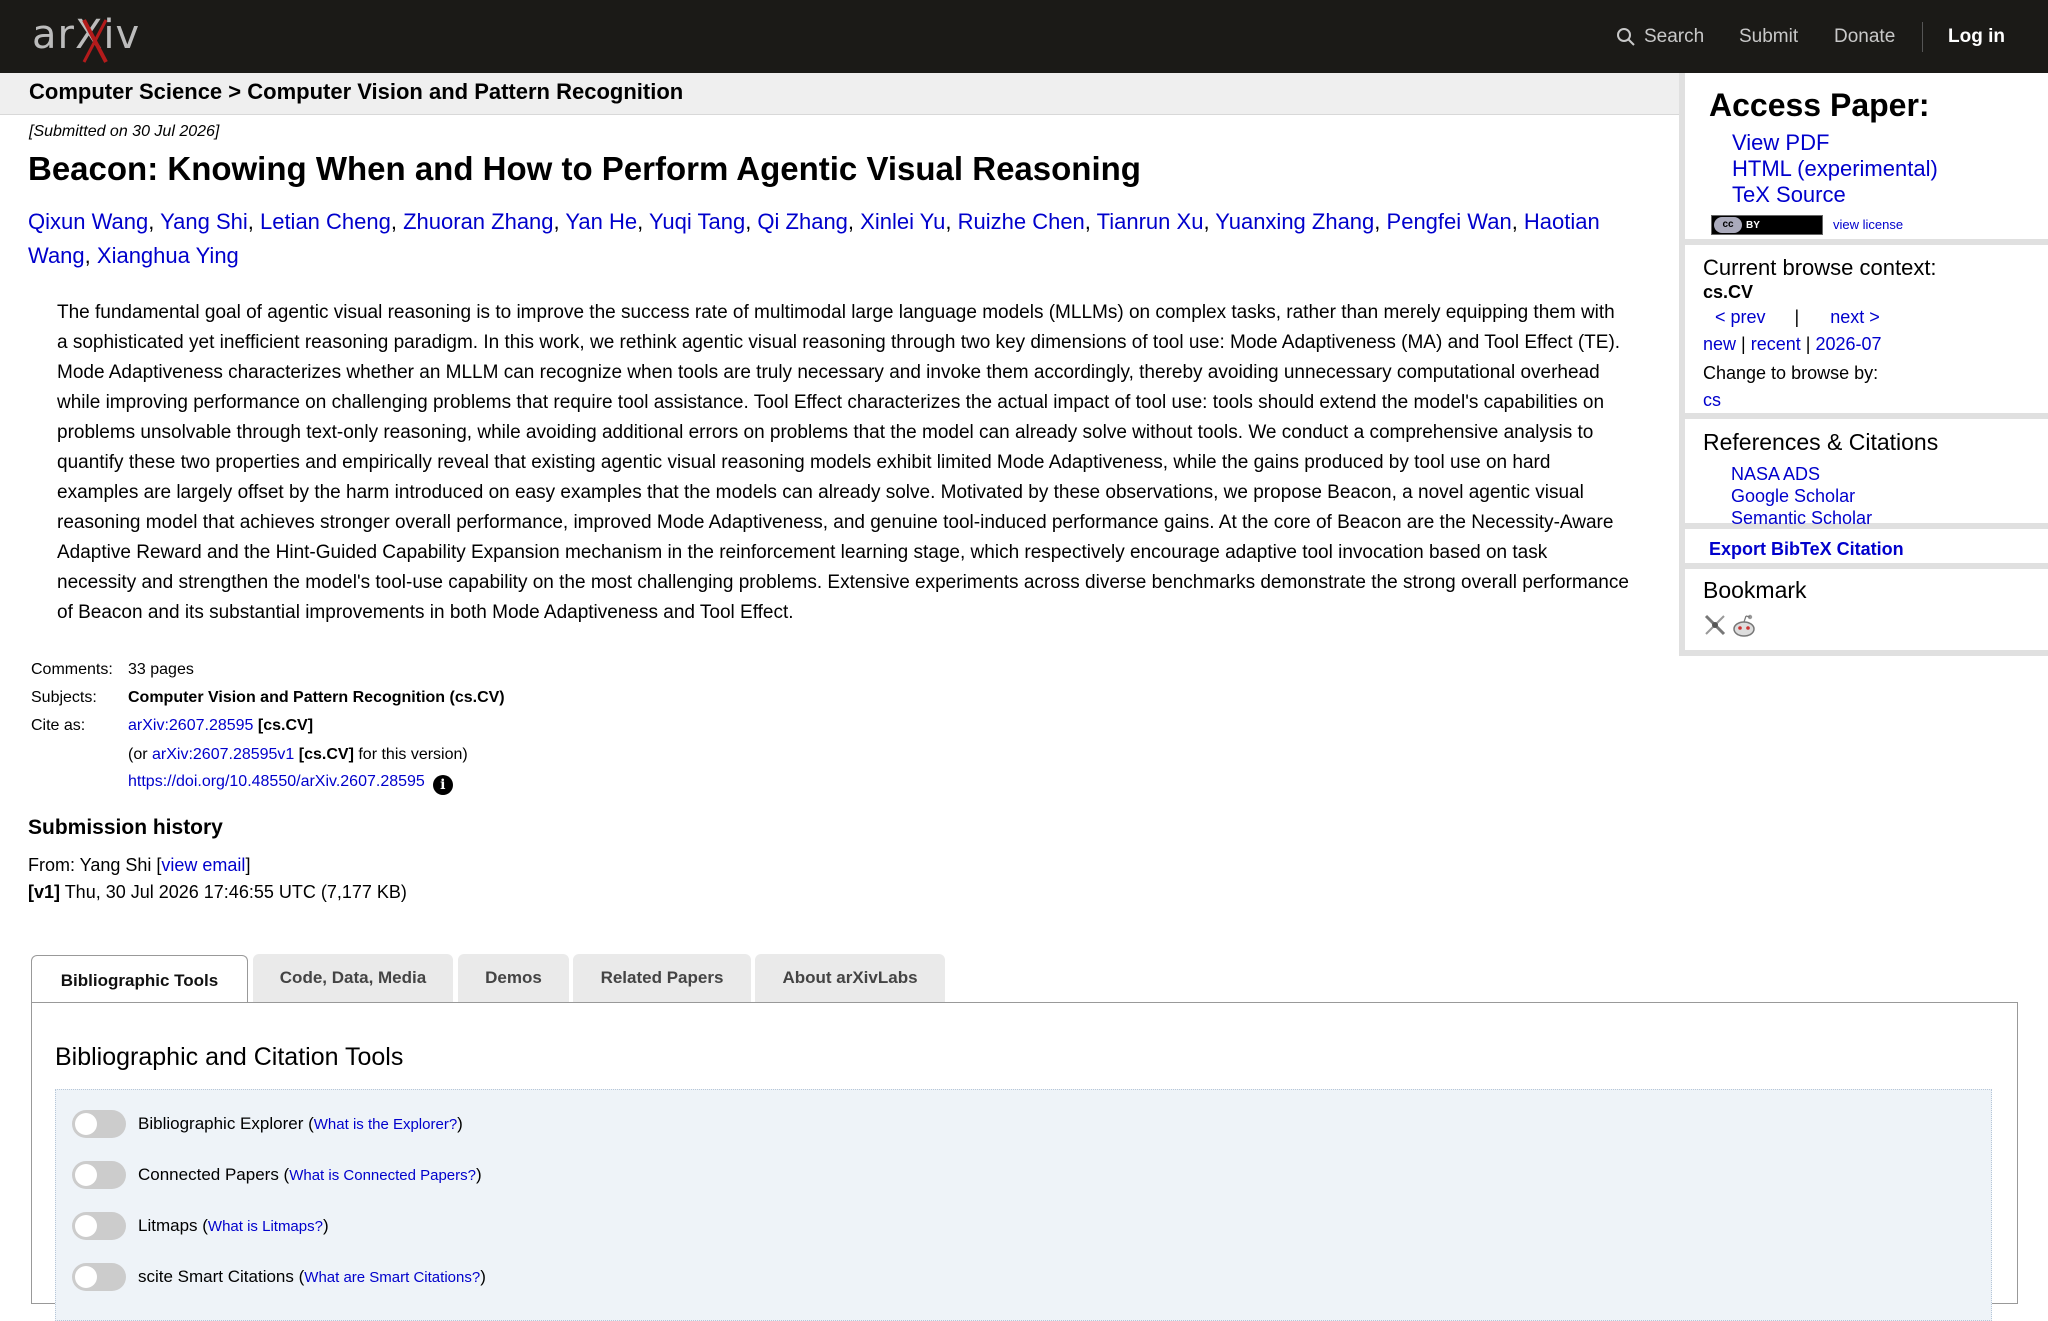  Describe the element at coordinates (1776, 344) in the screenshot. I see `recent-link: recent` at that location.